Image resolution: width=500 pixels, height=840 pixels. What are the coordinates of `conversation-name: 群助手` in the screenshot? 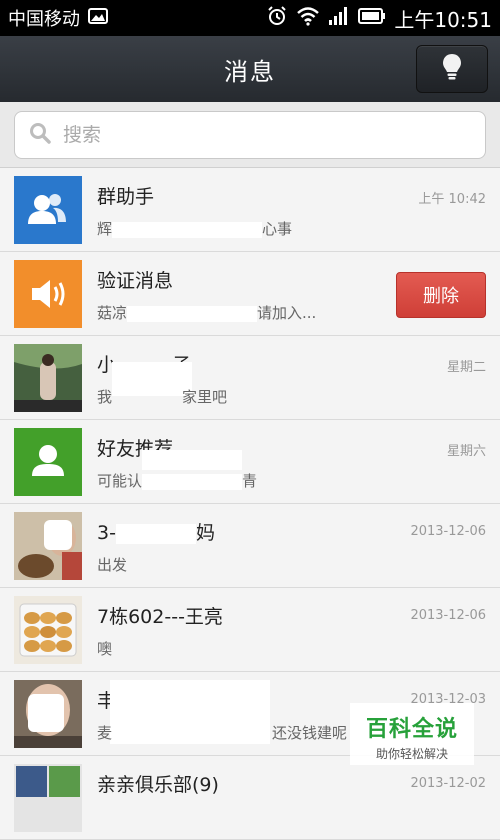 It's located at (126, 197).